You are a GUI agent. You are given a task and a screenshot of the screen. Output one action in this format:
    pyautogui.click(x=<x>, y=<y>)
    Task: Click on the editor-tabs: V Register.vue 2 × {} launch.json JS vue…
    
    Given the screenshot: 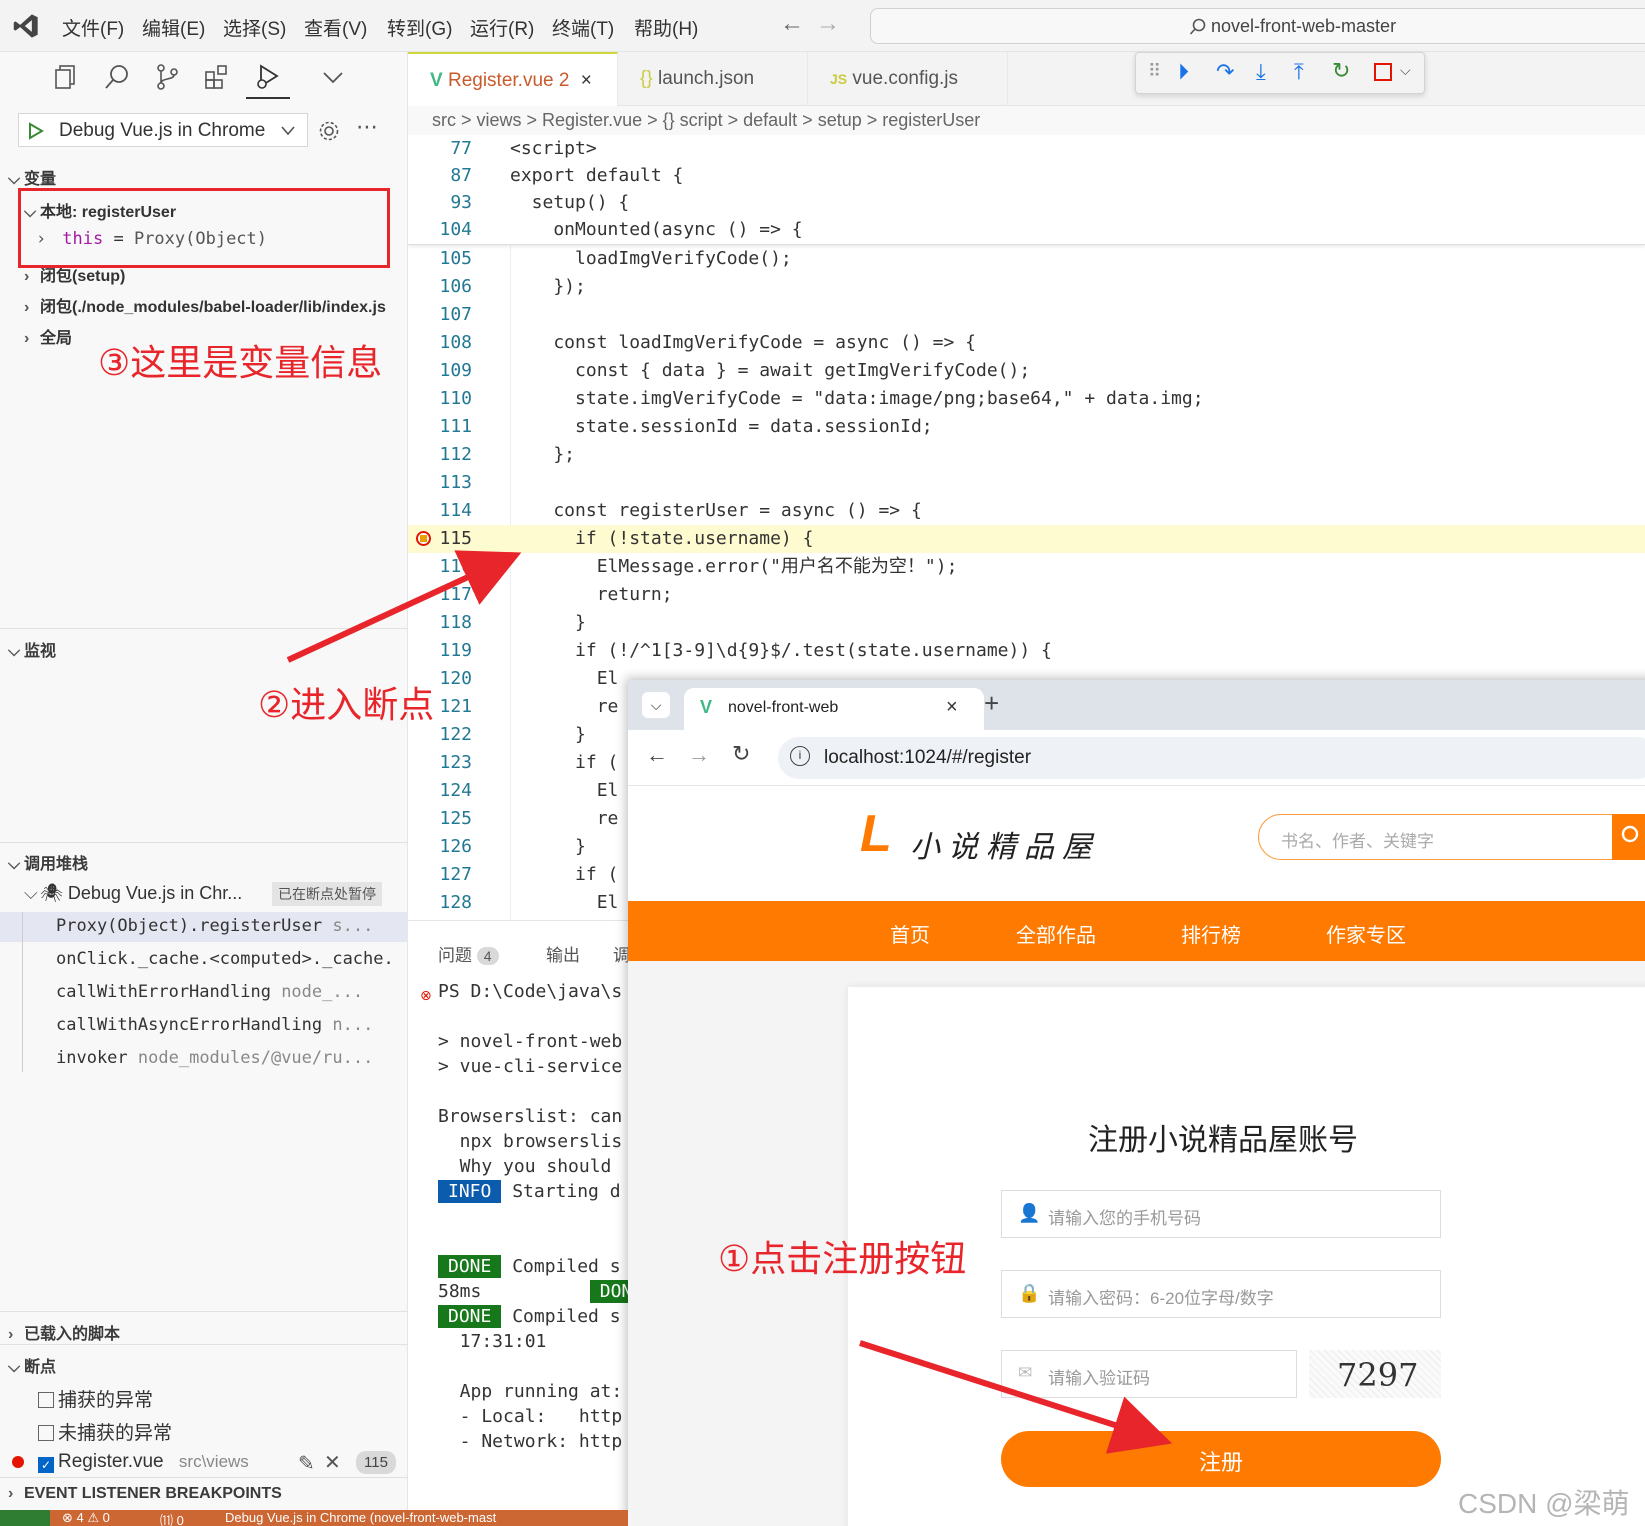 What is the action you would take?
    pyautogui.click(x=1026, y=79)
    